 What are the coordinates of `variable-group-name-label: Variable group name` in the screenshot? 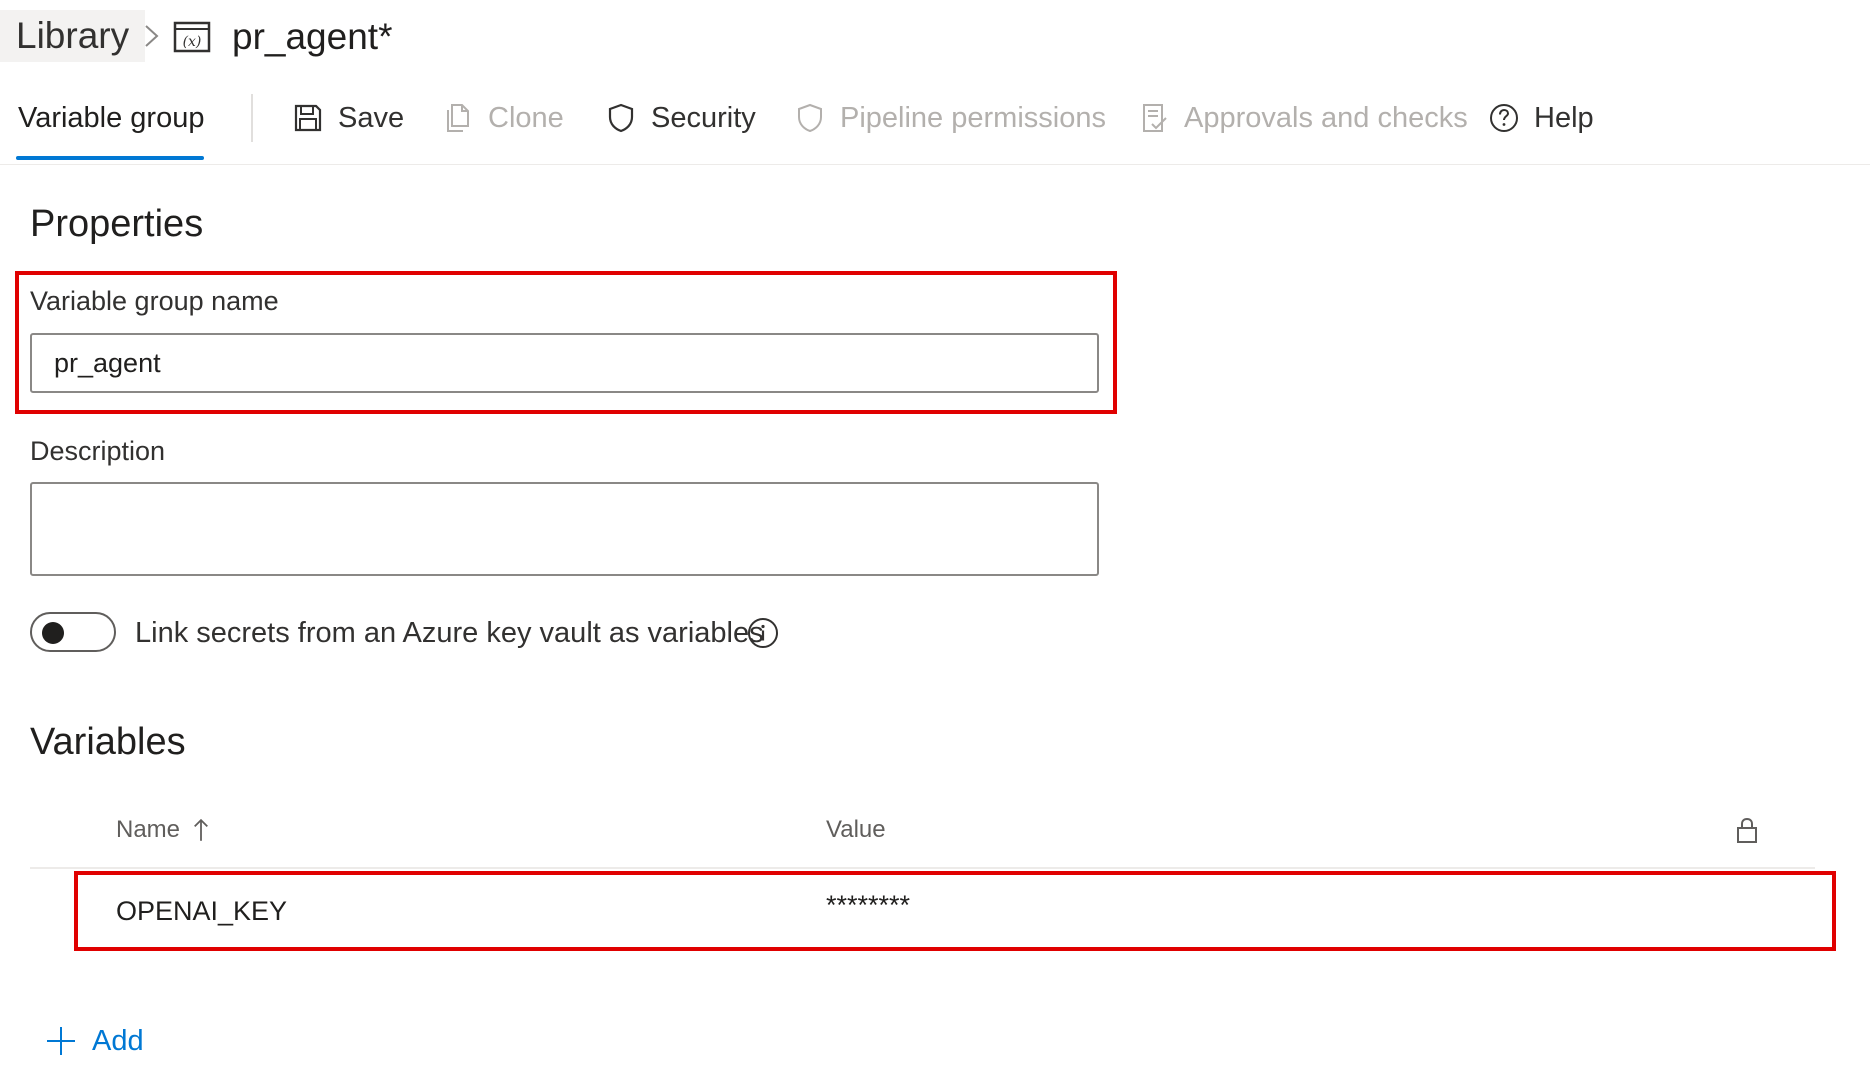 It's located at (154, 301).